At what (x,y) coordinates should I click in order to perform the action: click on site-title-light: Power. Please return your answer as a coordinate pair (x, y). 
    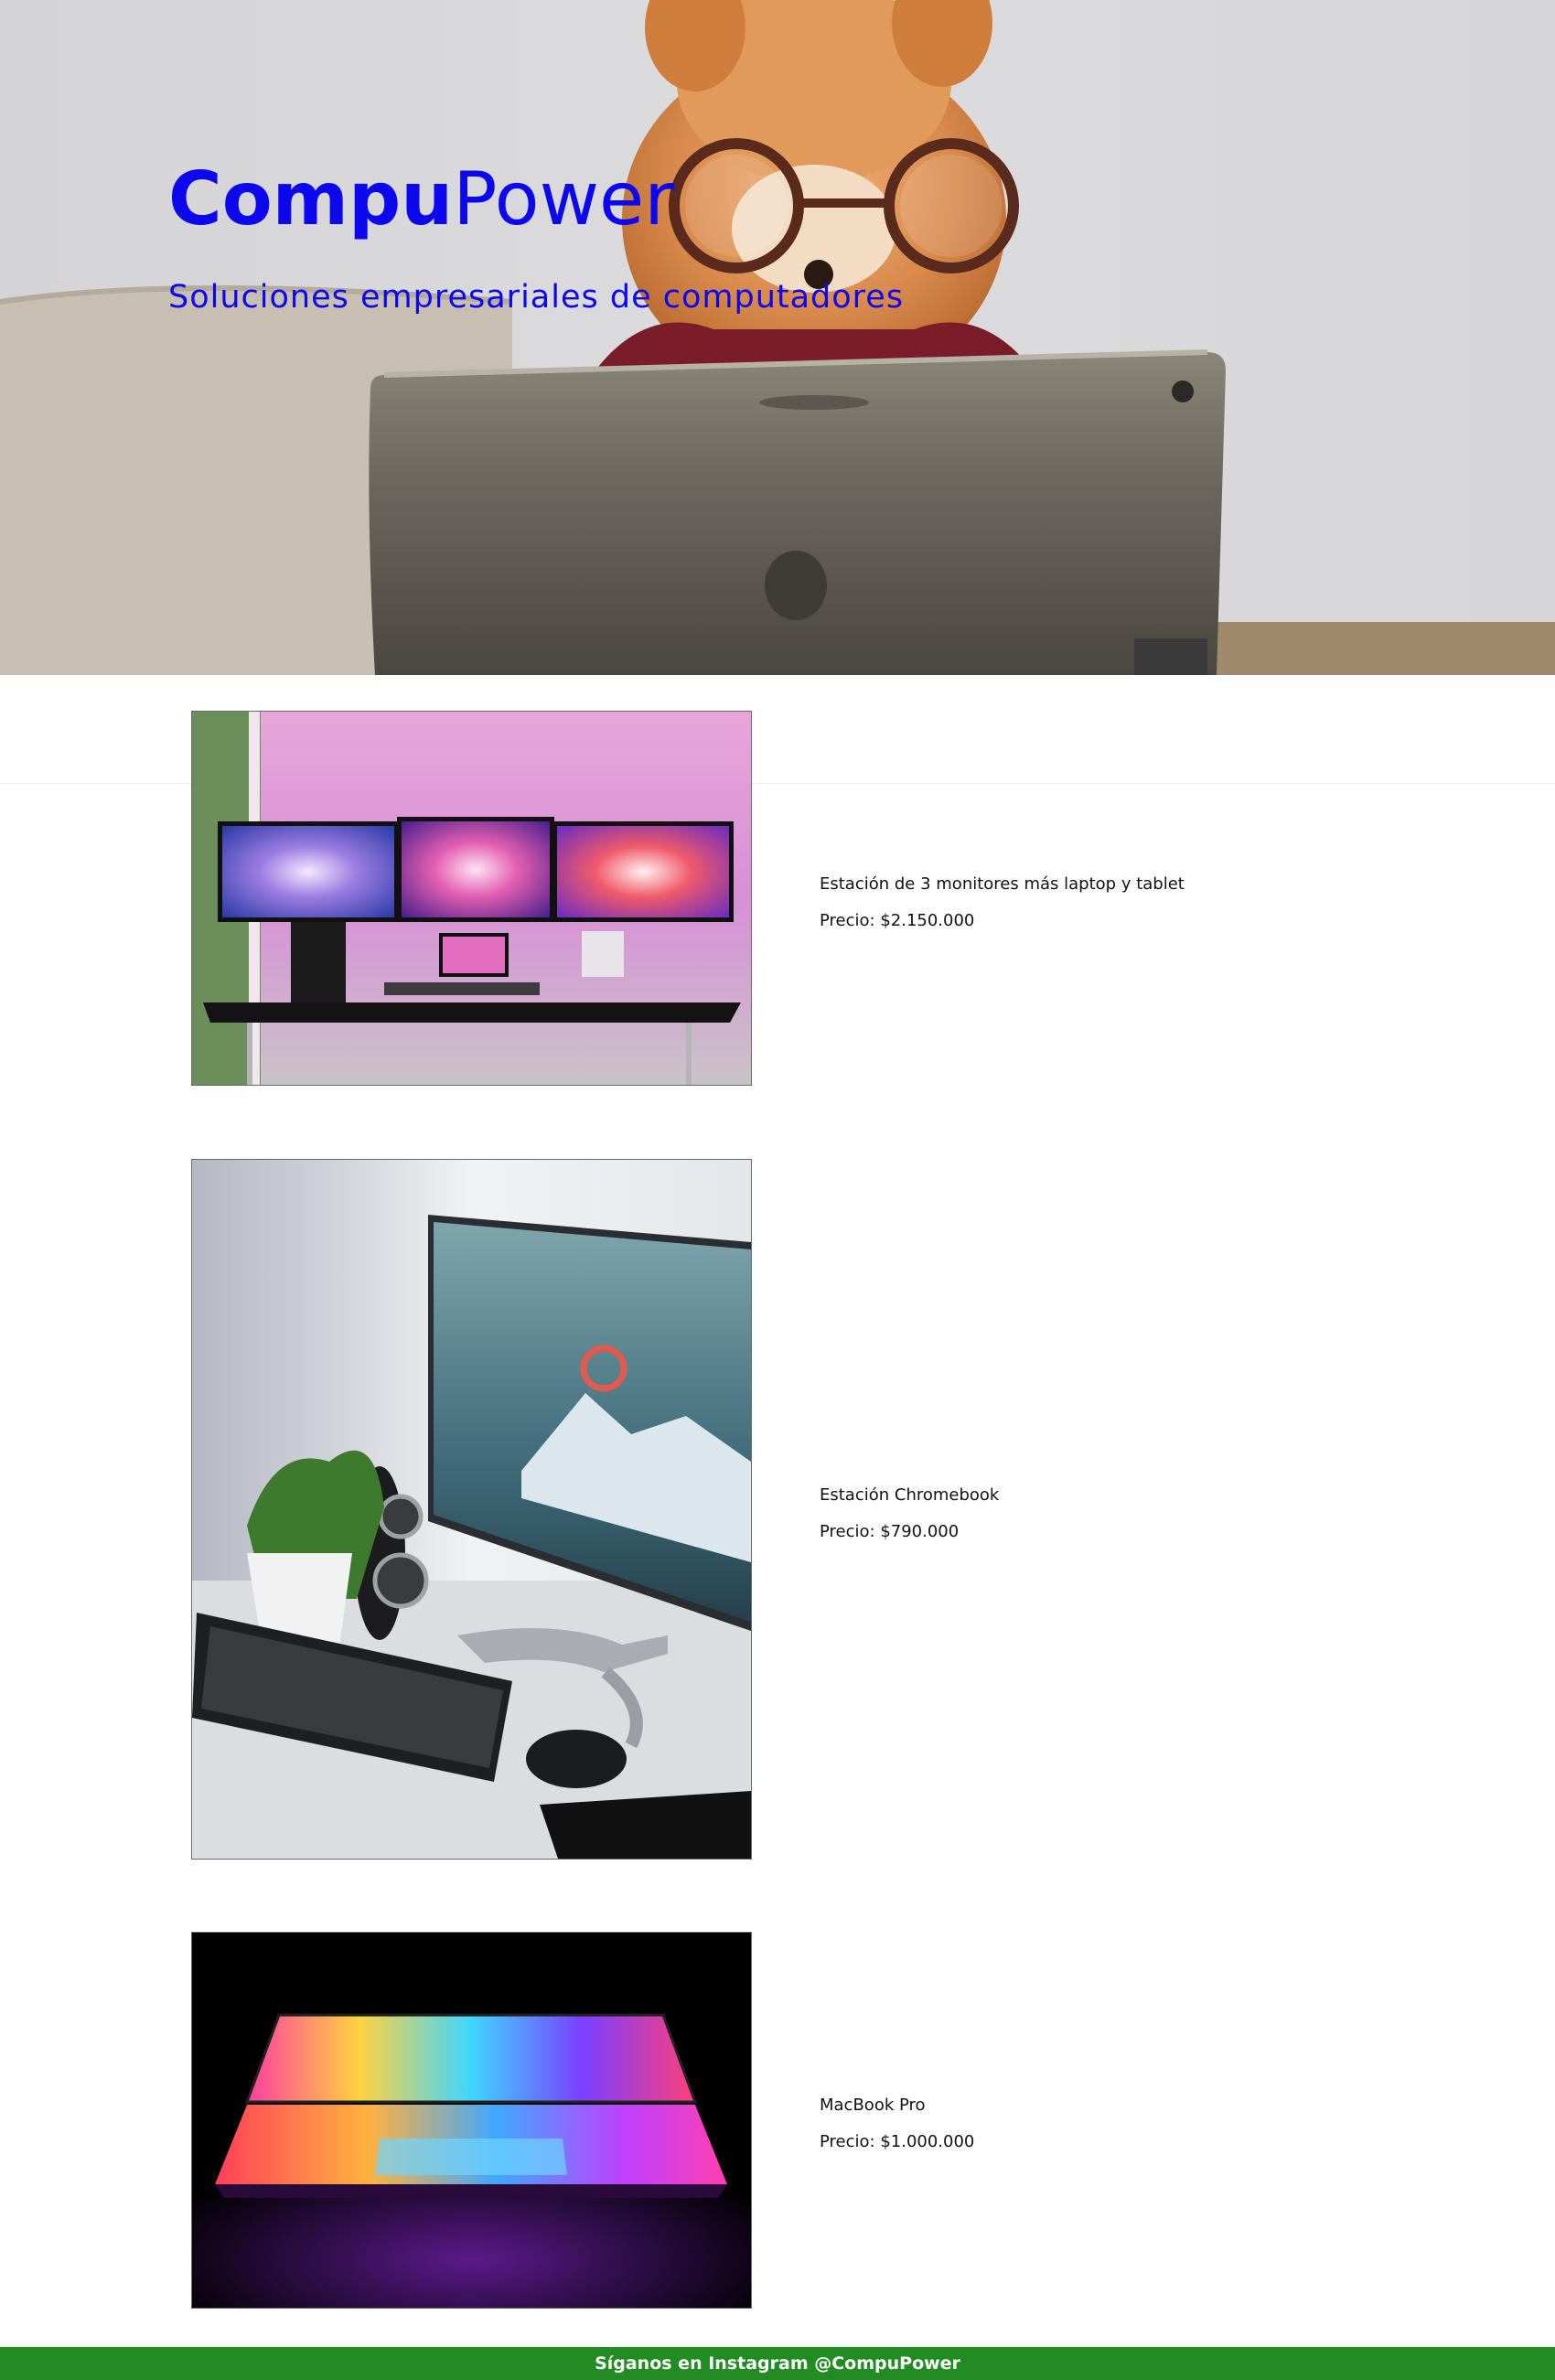
    Looking at the image, I should click on (564, 198).